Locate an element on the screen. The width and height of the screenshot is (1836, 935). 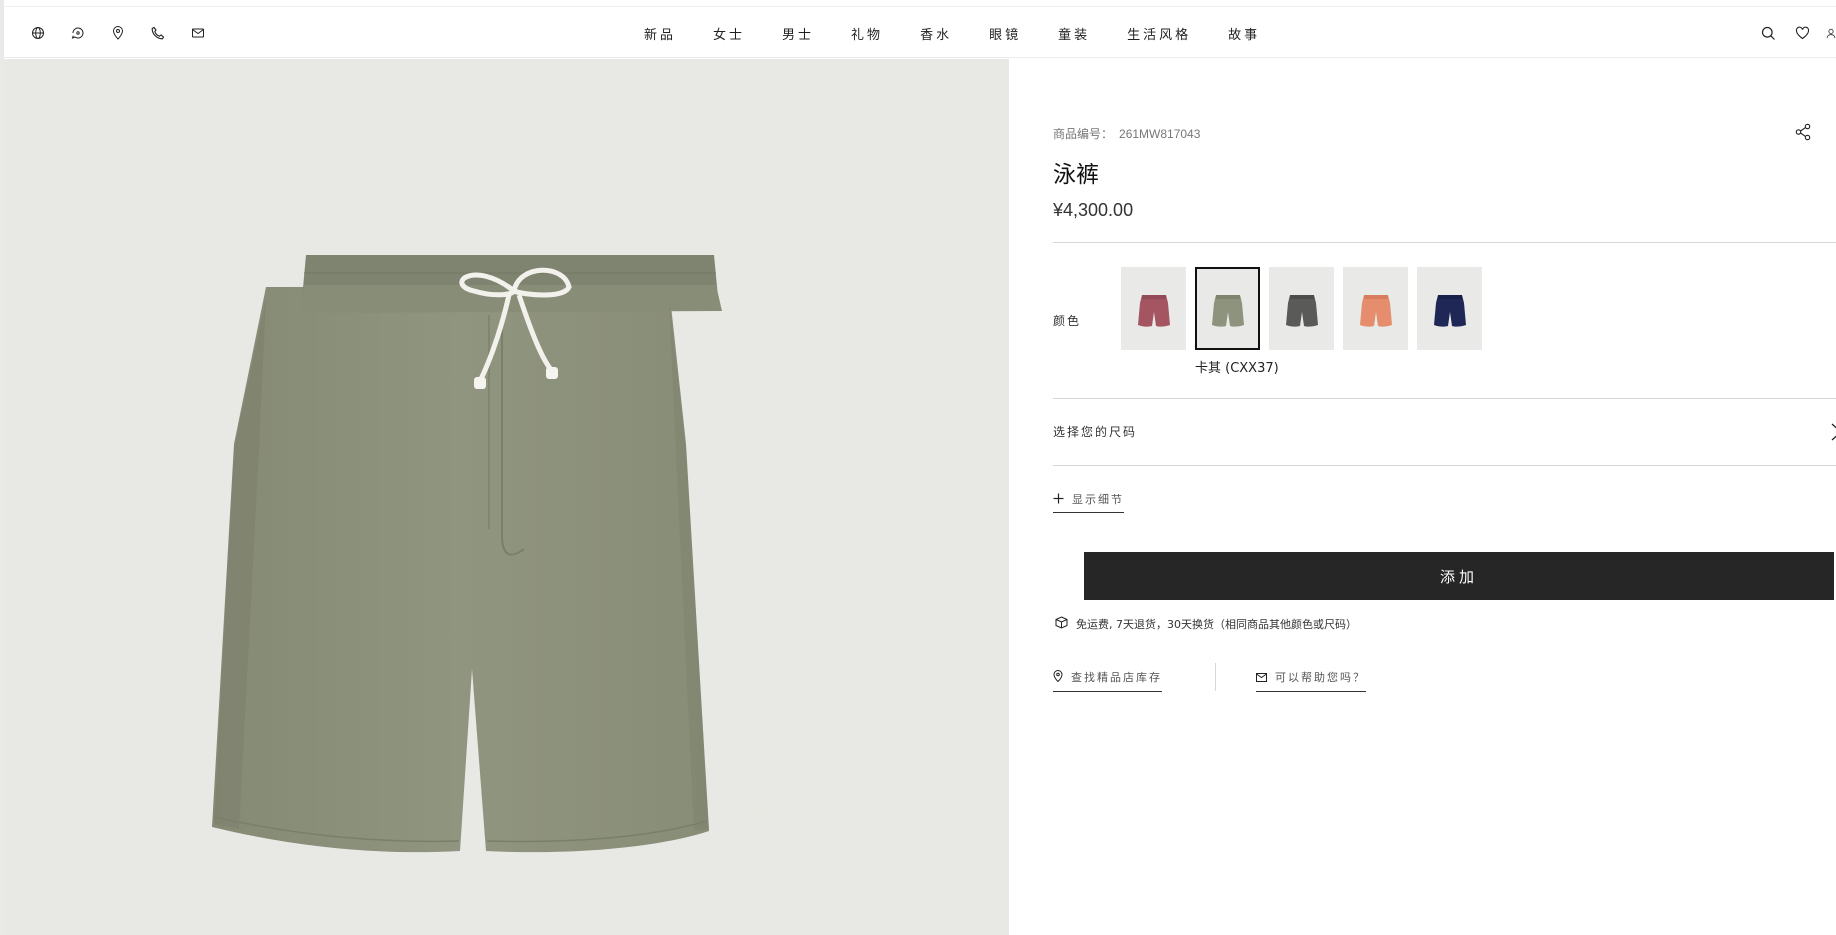
size-selector-label: 选择您的尺码 is located at coordinates (1095, 432).